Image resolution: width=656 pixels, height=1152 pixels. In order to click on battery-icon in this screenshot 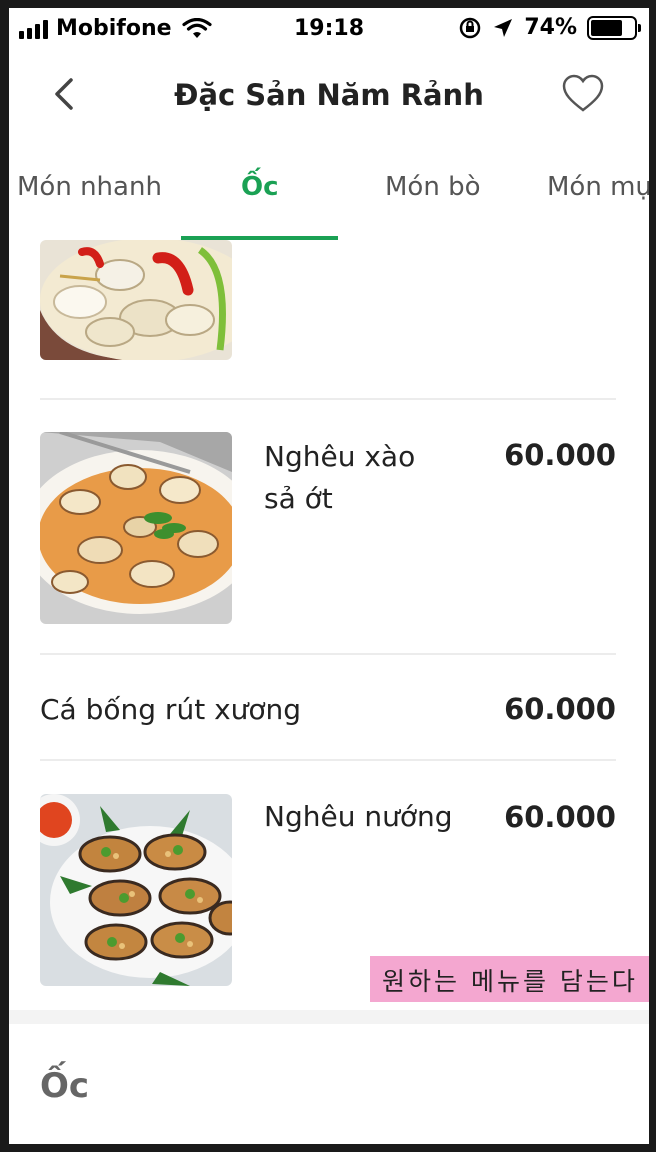, I will do `click(614, 27)`.